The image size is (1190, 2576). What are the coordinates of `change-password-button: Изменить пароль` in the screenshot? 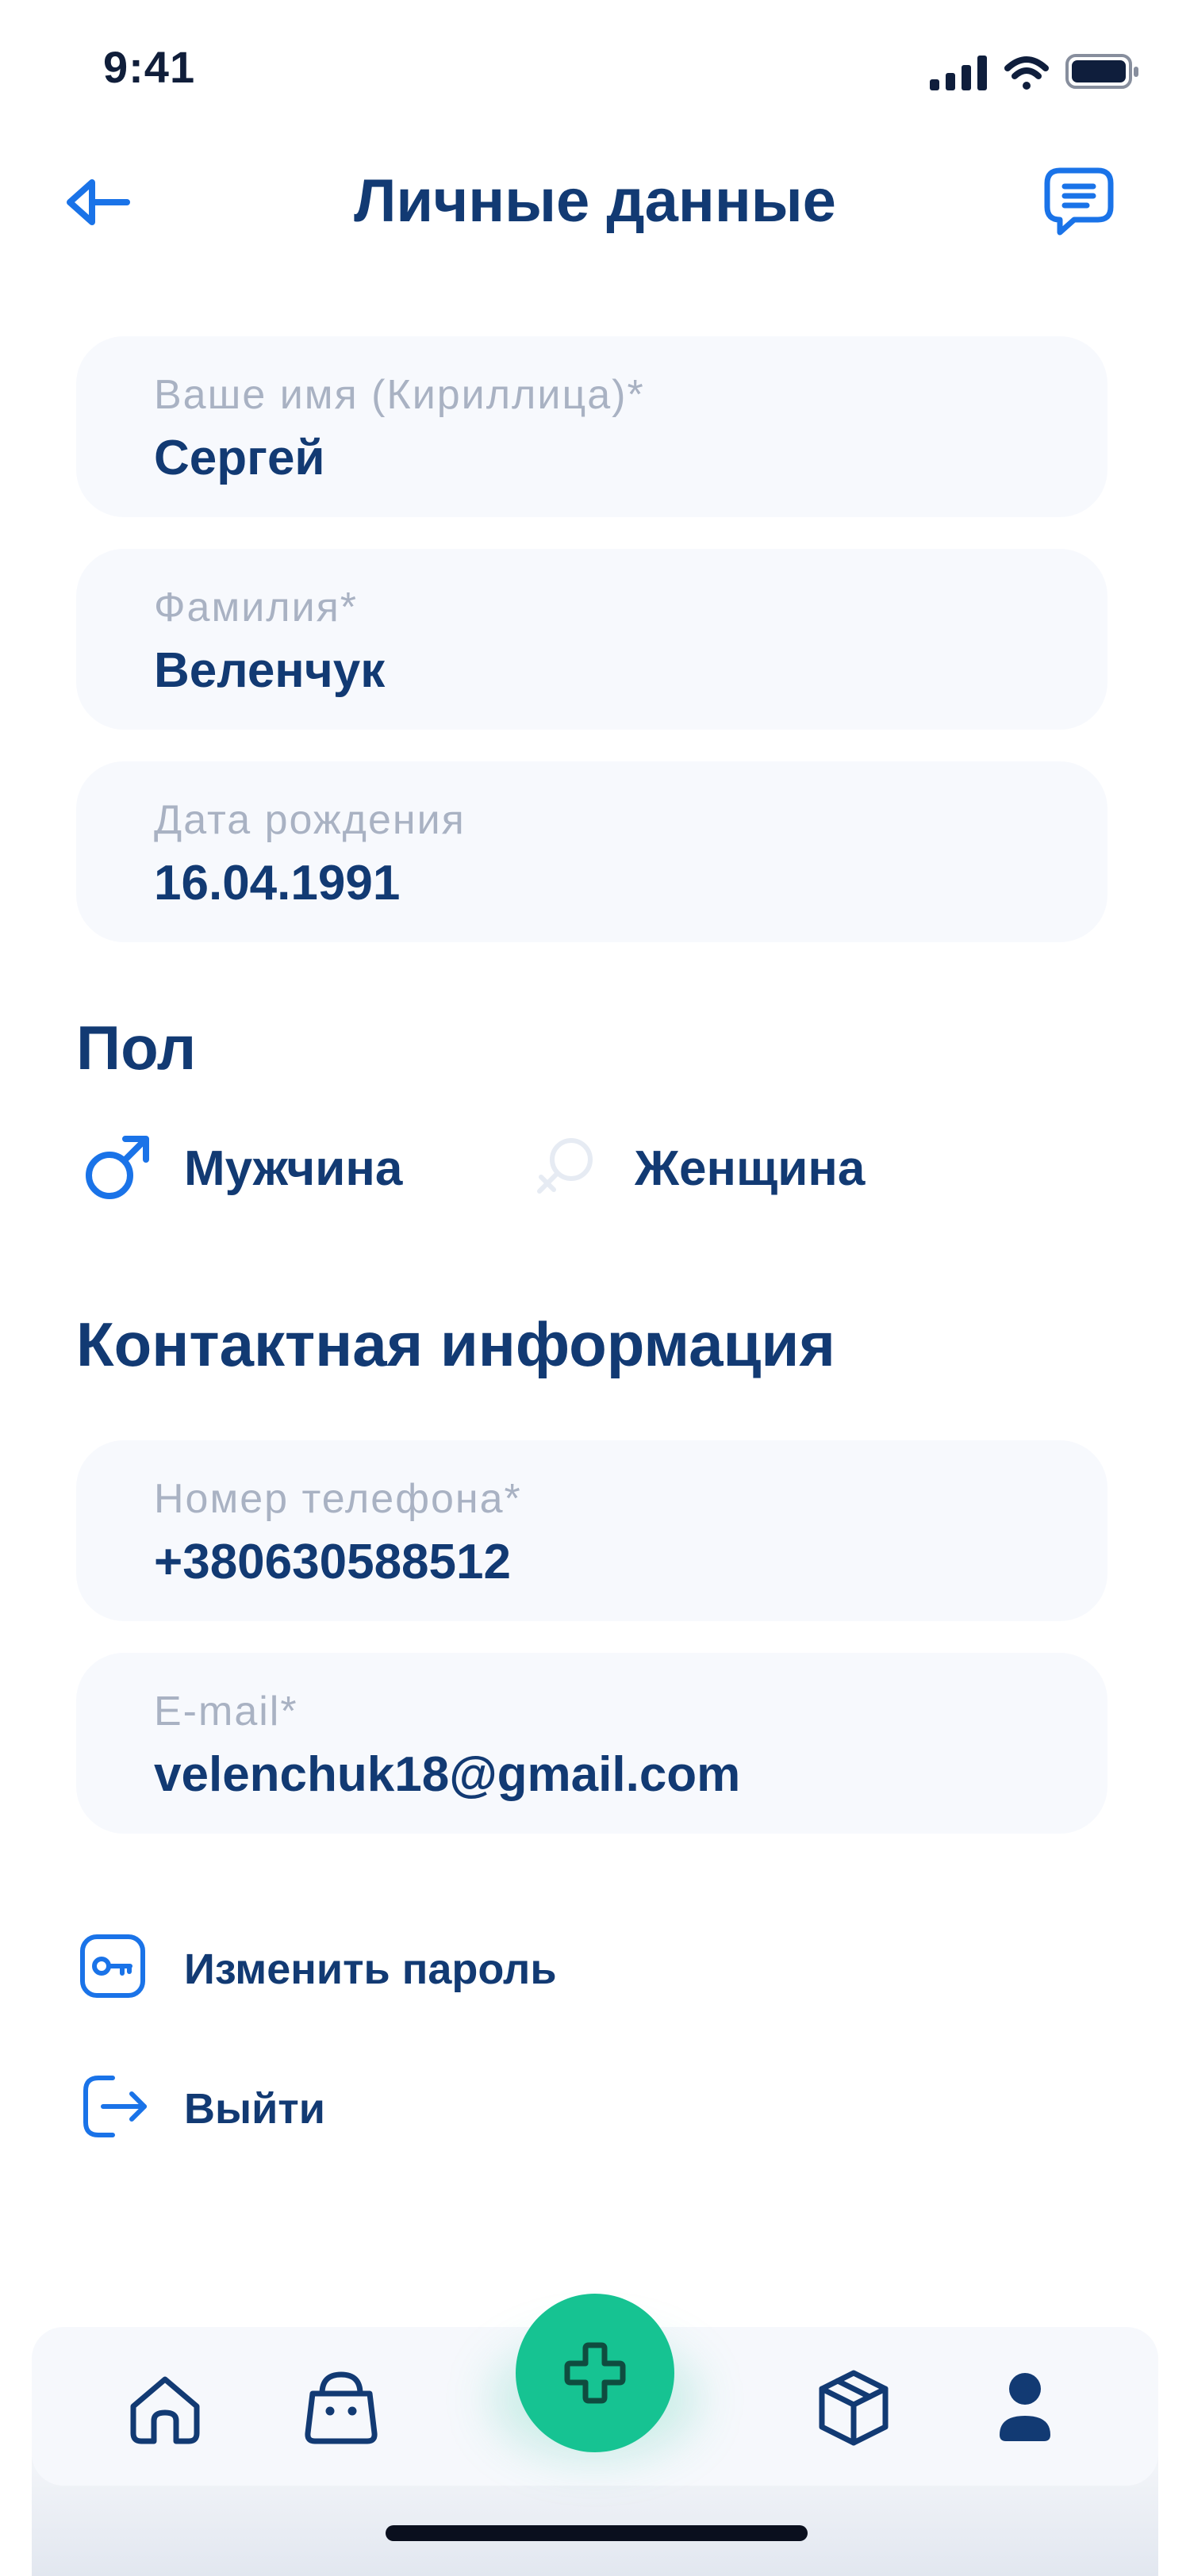 It's located at (393, 1967).